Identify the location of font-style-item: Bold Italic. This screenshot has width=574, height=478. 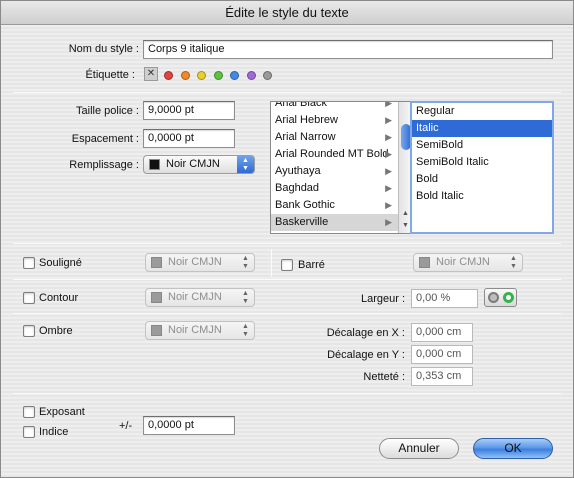
(482, 196).